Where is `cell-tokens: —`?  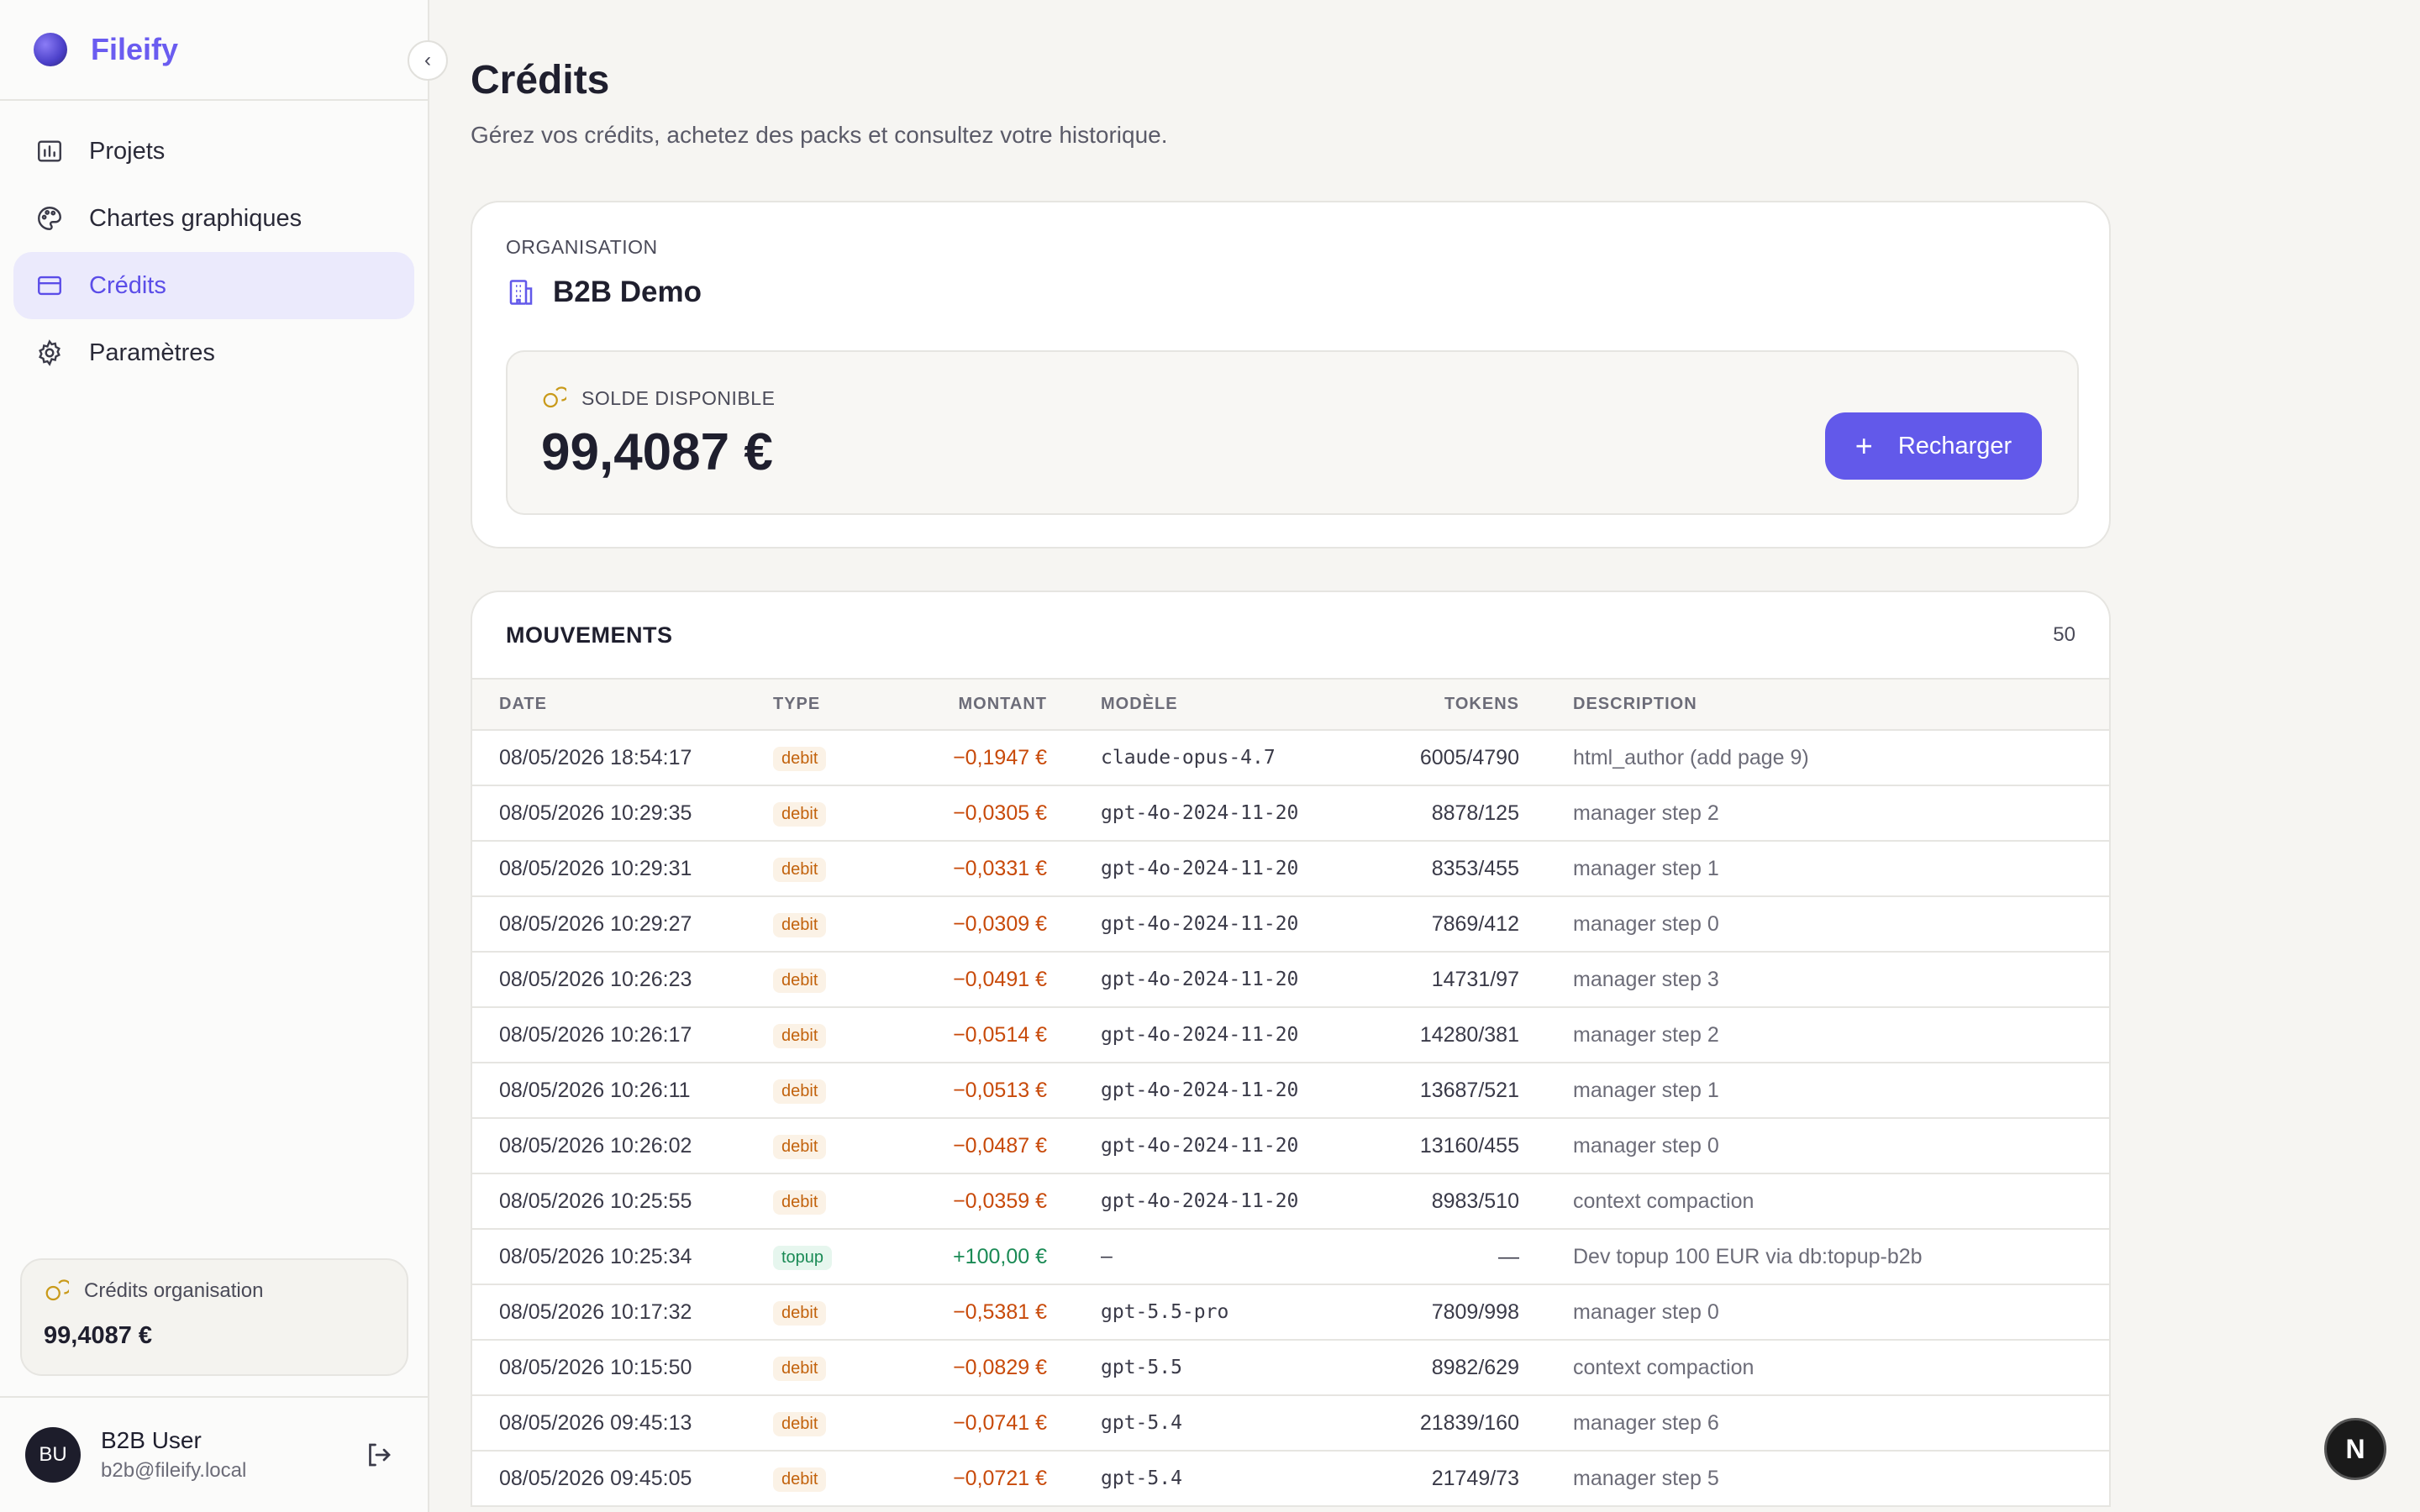
cell-tokens: — is located at coordinates (1421, 1257).